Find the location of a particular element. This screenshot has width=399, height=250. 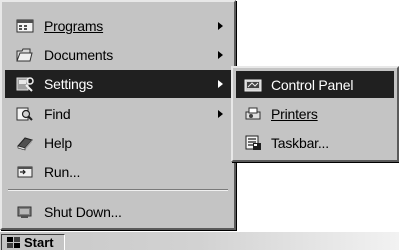

menu-item-find: Find is located at coordinates (118, 114).